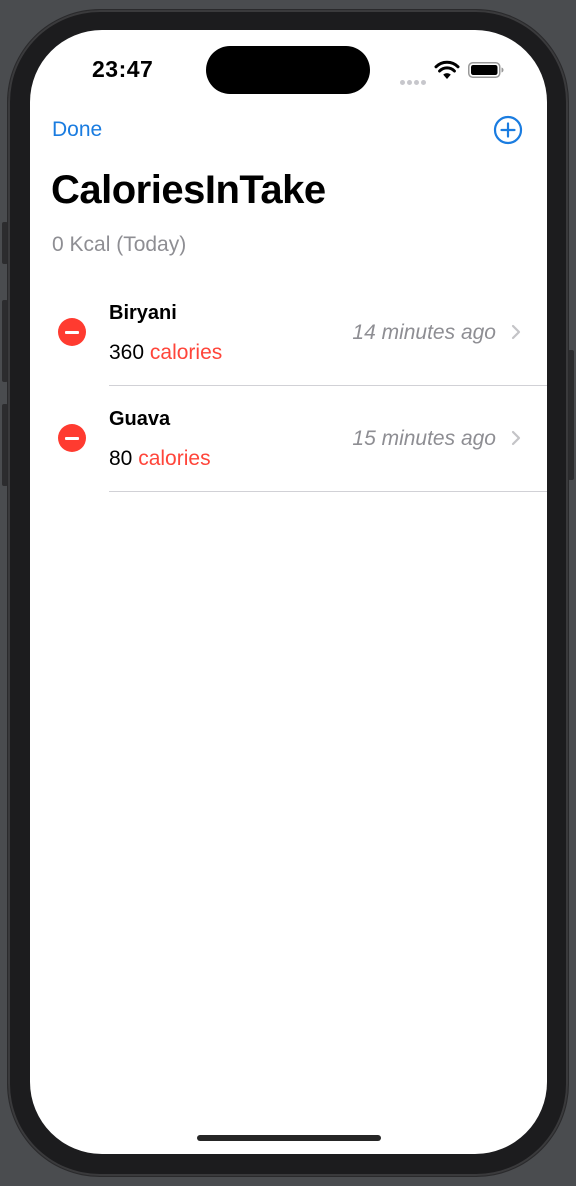 This screenshot has width=576, height=1186. What do you see at coordinates (127, 352) in the screenshot?
I see `calorie-value: 360` at bounding box center [127, 352].